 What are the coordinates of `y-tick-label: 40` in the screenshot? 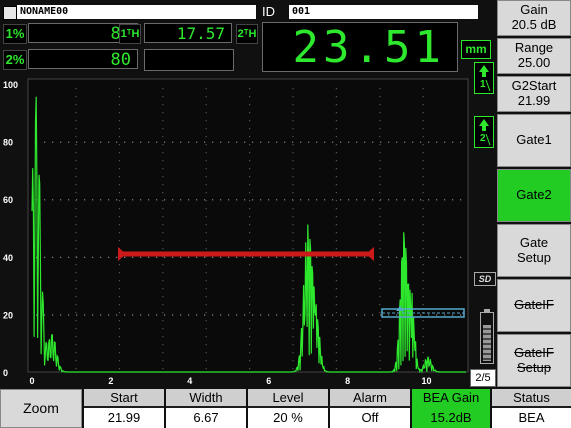 It's located at (8, 258).